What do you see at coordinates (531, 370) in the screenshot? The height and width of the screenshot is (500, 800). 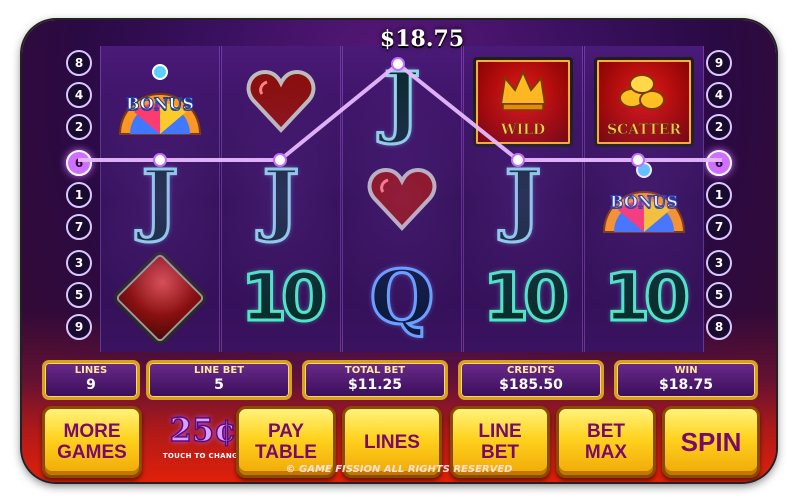 I see `credits-label: CREDITS` at bounding box center [531, 370].